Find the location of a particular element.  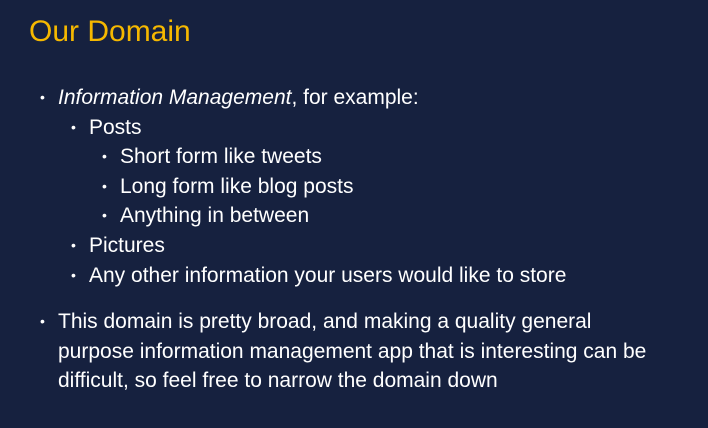

bullet-pictures: • Pictures is located at coordinates (118, 246).